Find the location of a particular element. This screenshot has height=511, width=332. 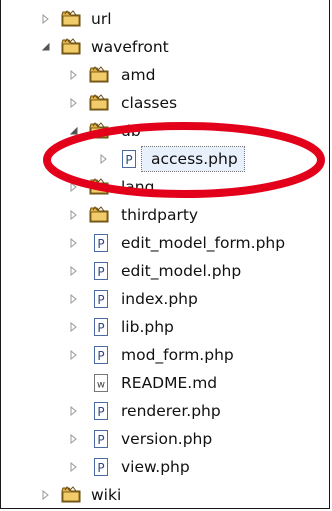

tree-item-wiki: wiki is located at coordinates (165, 495).